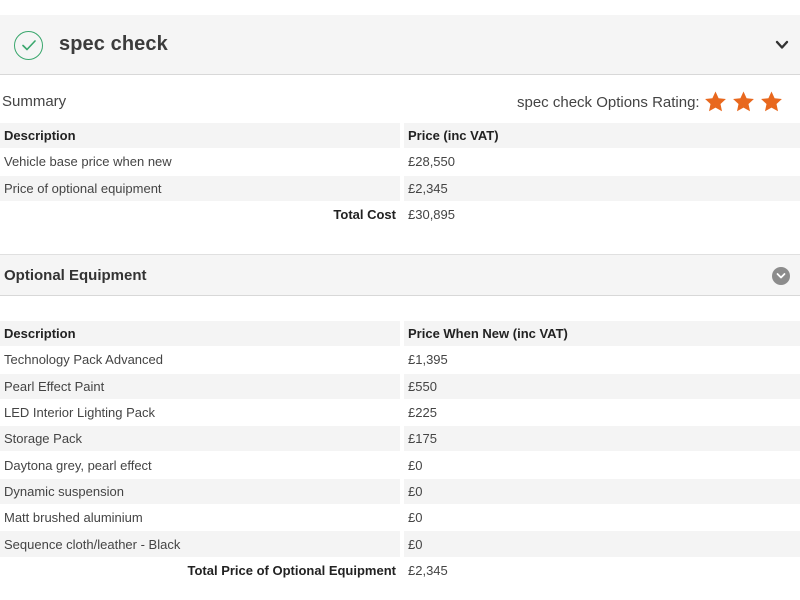 Image resolution: width=800 pixels, height=600 pixels. Describe the element at coordinates (602, 386) in the screenshot. I see `row-price: £550` at that location.